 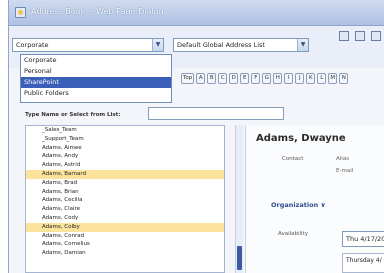 I want to click on alpha-button: G, so click(x=267, y=78).